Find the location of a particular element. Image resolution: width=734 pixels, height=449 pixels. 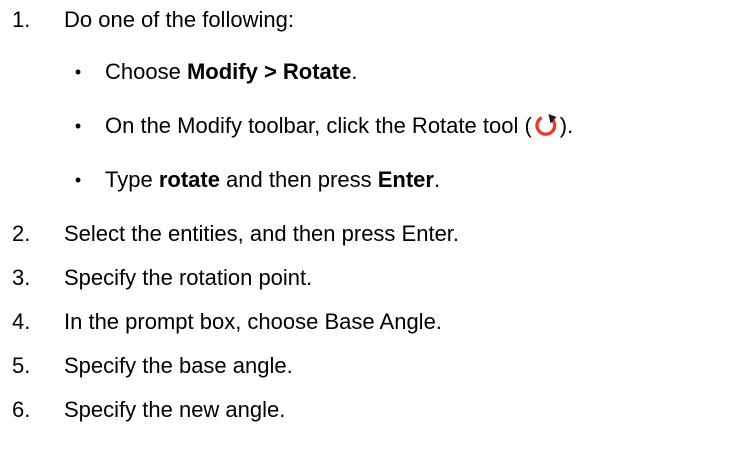

step-number: 2. is located at coordinates (21, 233).